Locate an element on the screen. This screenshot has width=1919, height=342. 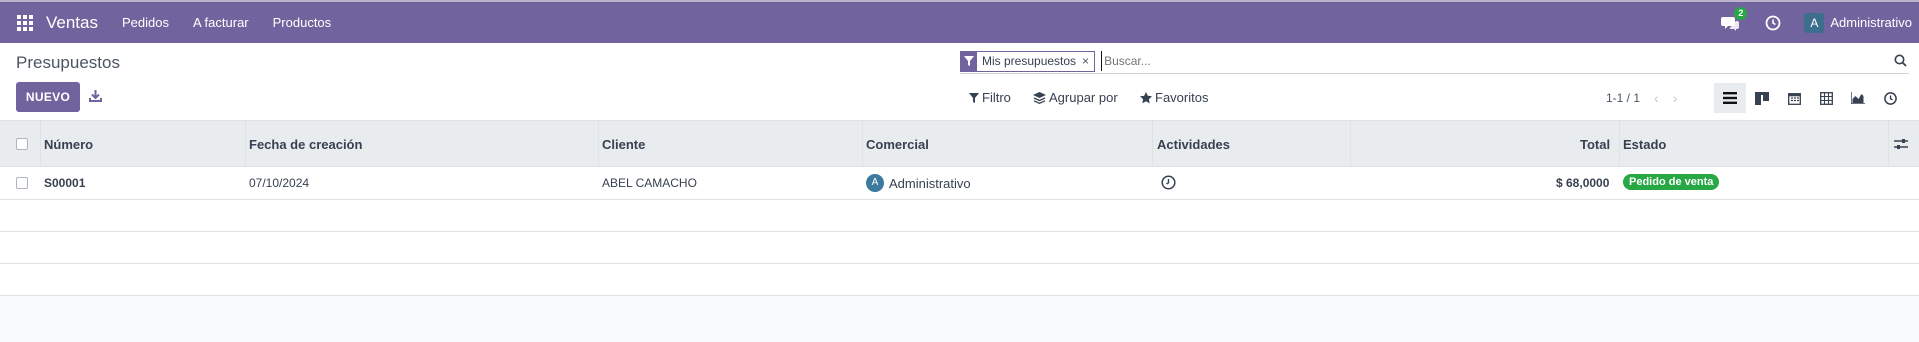
filter-label: Filtro is located at coordinates (996, 97).